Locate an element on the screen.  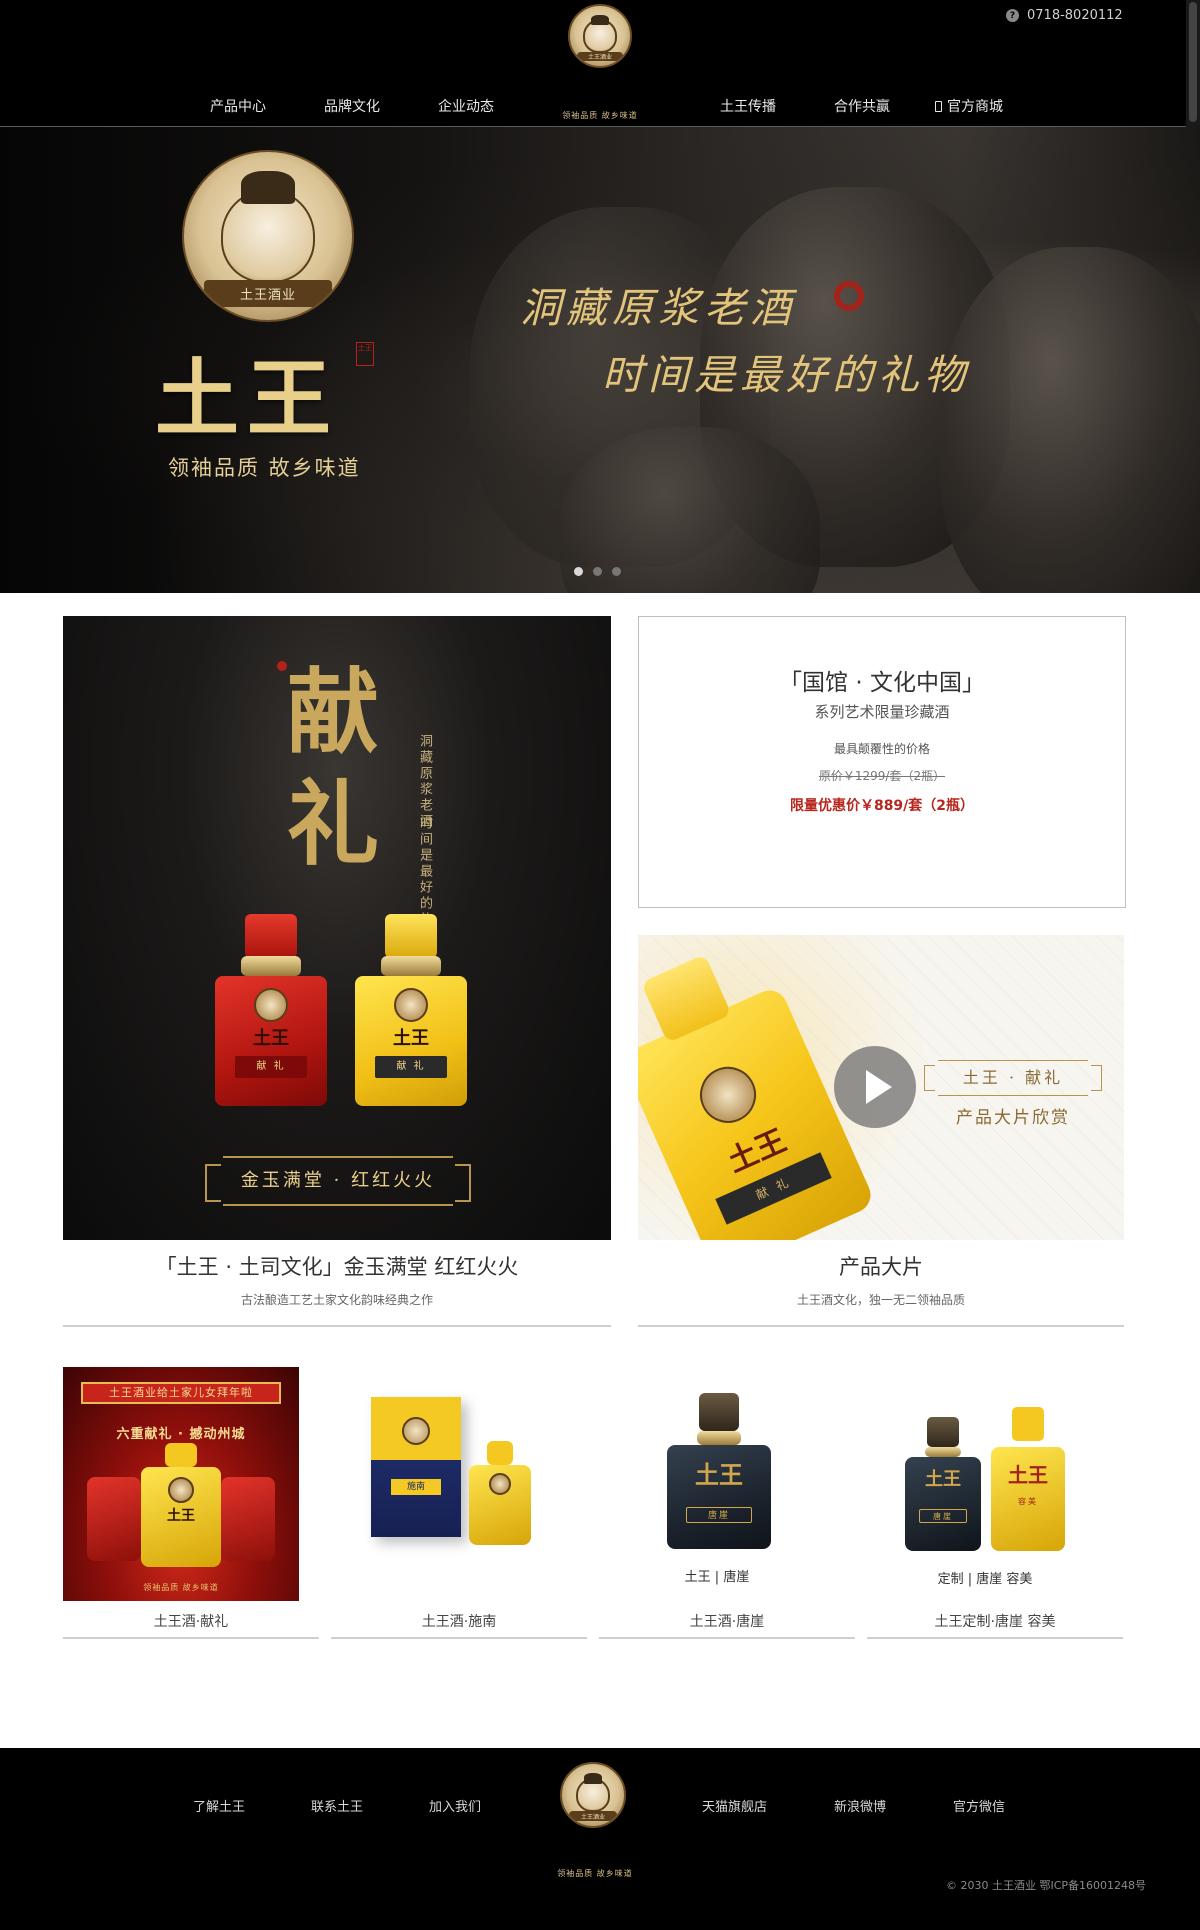
nav-product-center: 产品中心 is located at coordinates (238, 106).